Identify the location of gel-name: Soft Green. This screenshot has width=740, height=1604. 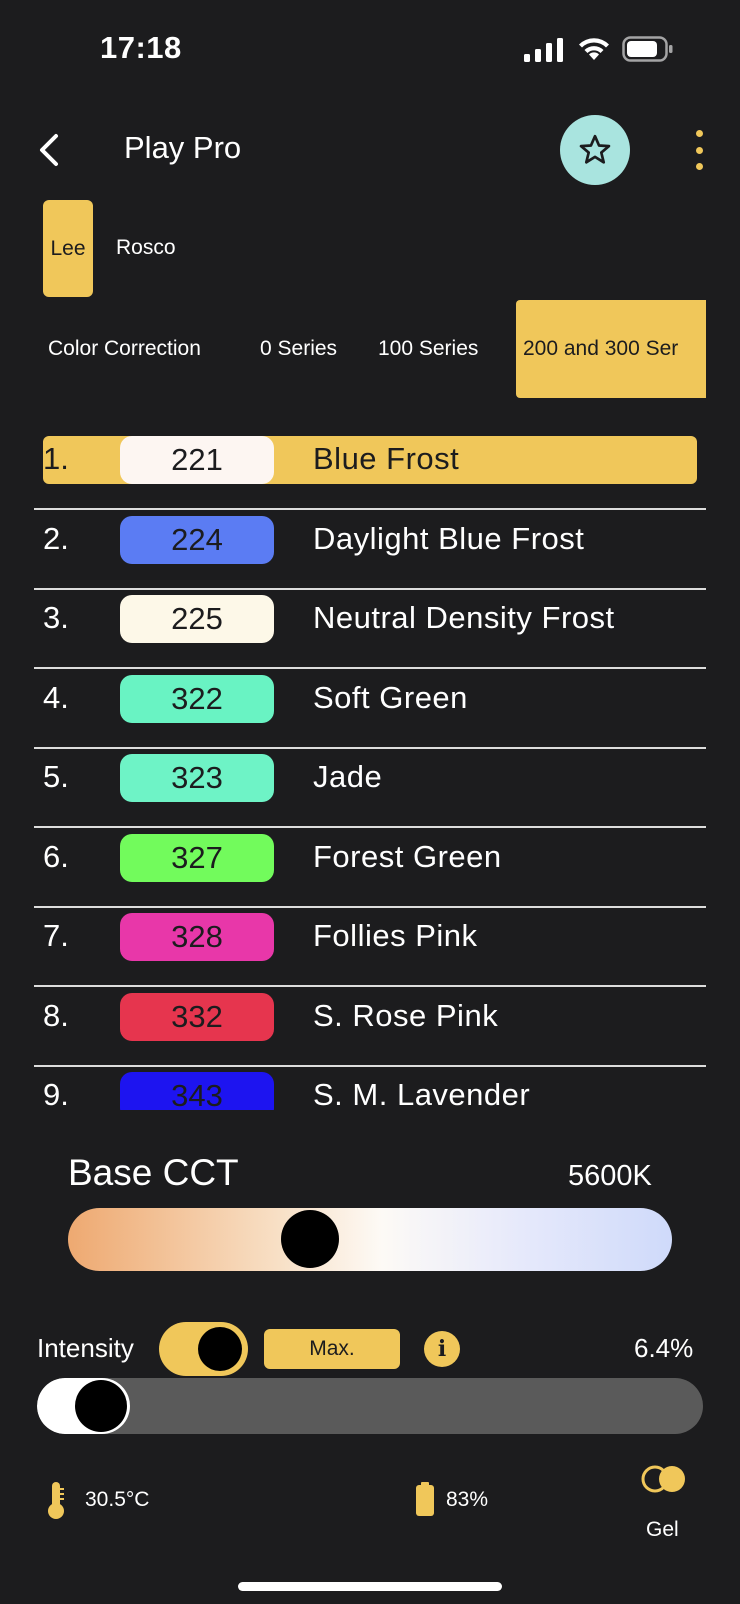
(390, 697).